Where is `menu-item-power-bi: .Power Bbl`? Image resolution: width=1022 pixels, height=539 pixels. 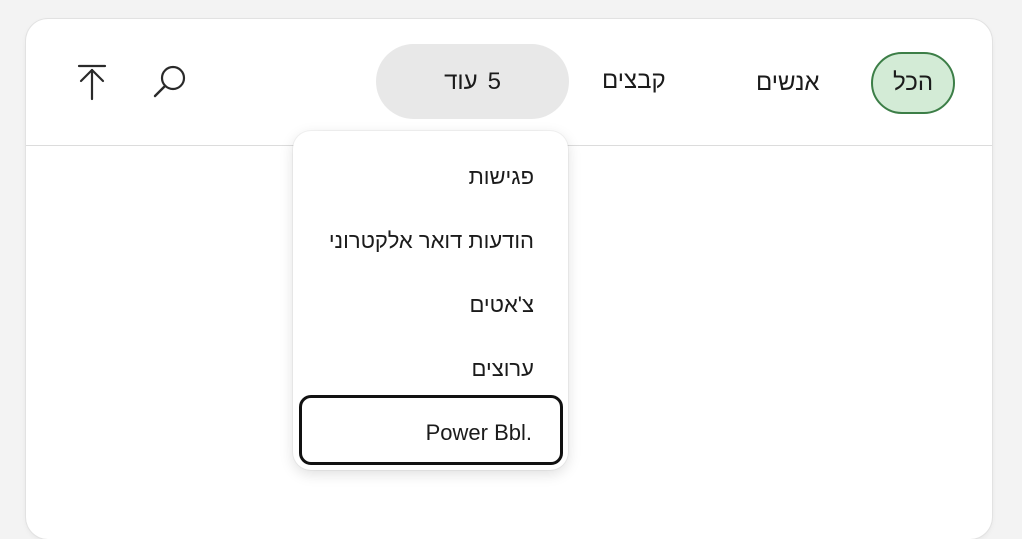
menu-item-power-bi: .Power Bbl is located at coordinates (431, 430).